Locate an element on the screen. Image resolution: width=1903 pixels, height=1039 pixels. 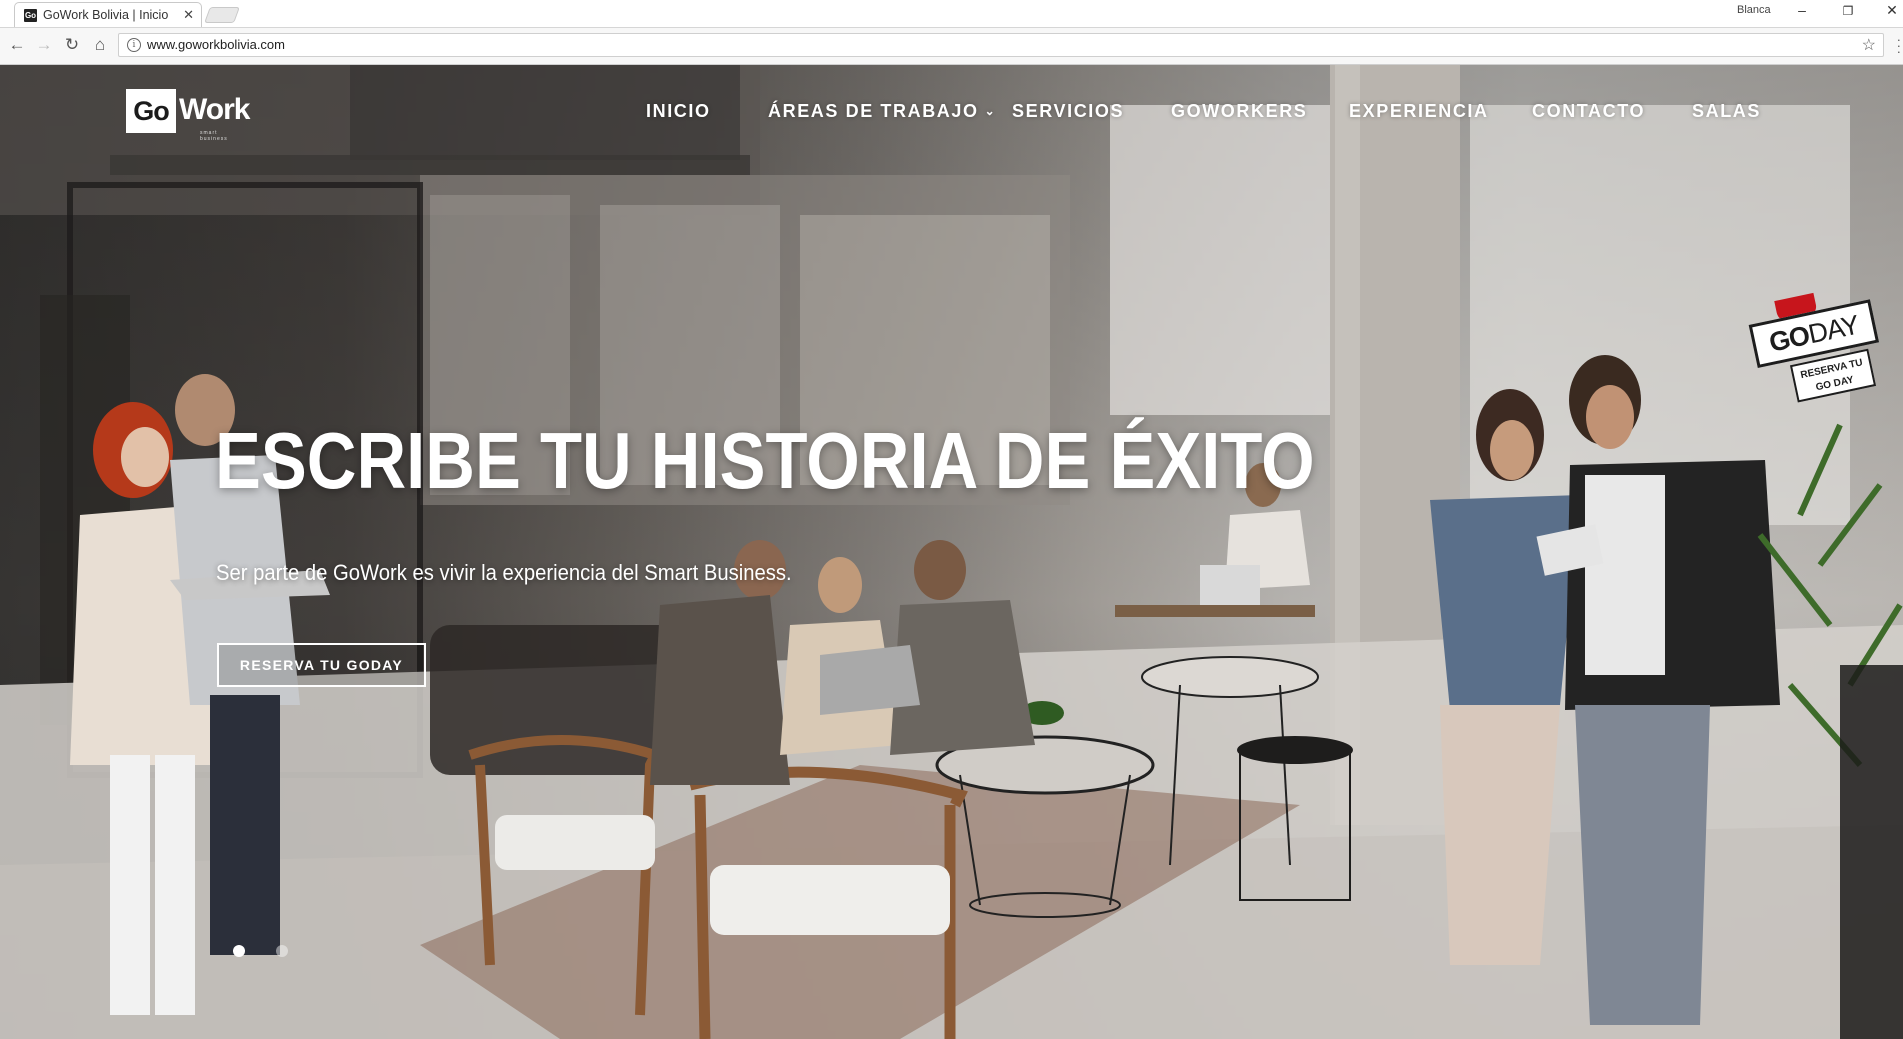
tab-close-icon: ✕ is located at coordinates (188, 15).